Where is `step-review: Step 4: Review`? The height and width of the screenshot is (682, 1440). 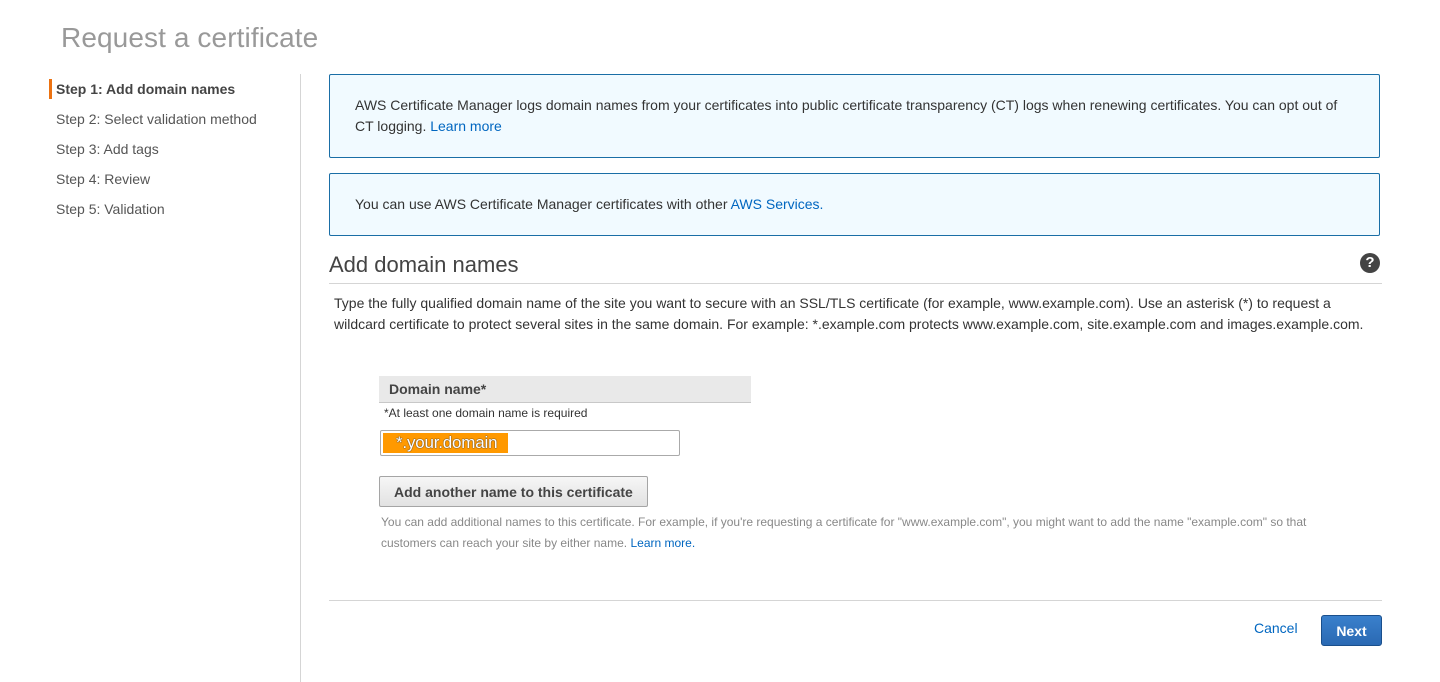 step-review: Step 4: Review is located at coordinates (174, 183).